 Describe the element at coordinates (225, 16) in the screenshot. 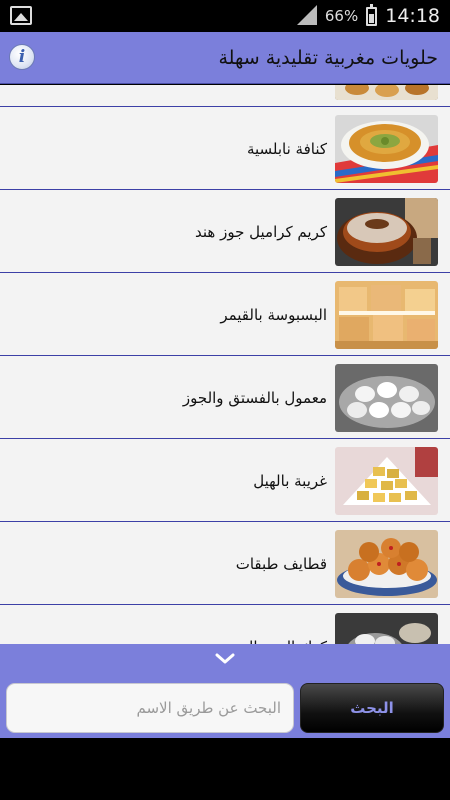

I see `status-bar: 66% 14:18` at that location.